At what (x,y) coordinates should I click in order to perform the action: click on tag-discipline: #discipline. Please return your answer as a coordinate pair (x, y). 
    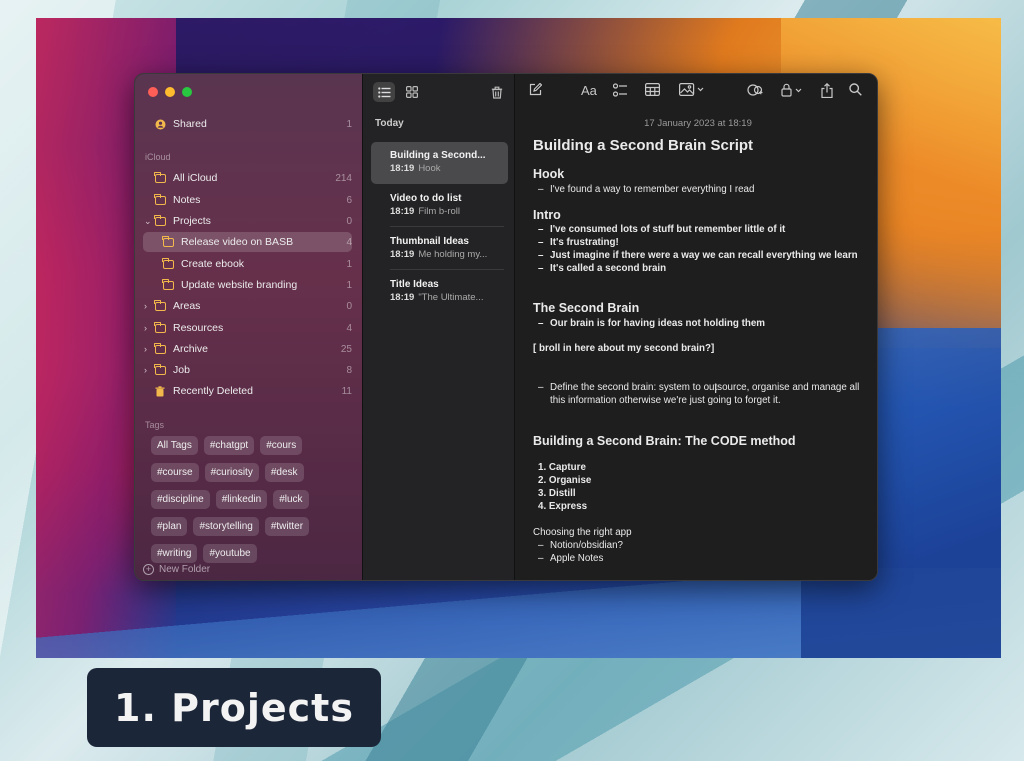
    Looking at the image, I should click on (180, 499).